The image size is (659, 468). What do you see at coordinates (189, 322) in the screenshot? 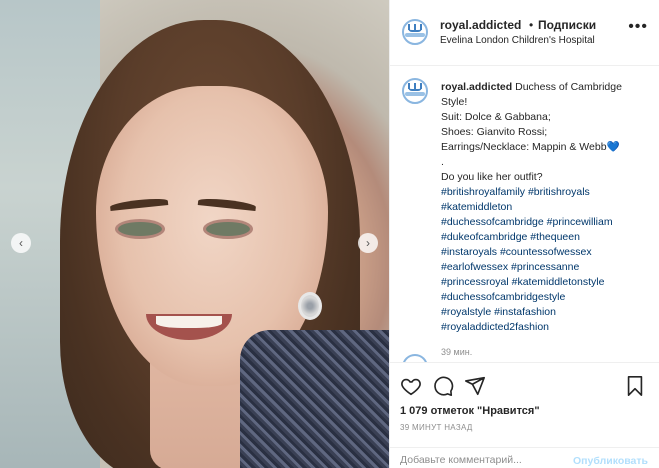
I see `photo-teeth` at bounding box center [189, 322].